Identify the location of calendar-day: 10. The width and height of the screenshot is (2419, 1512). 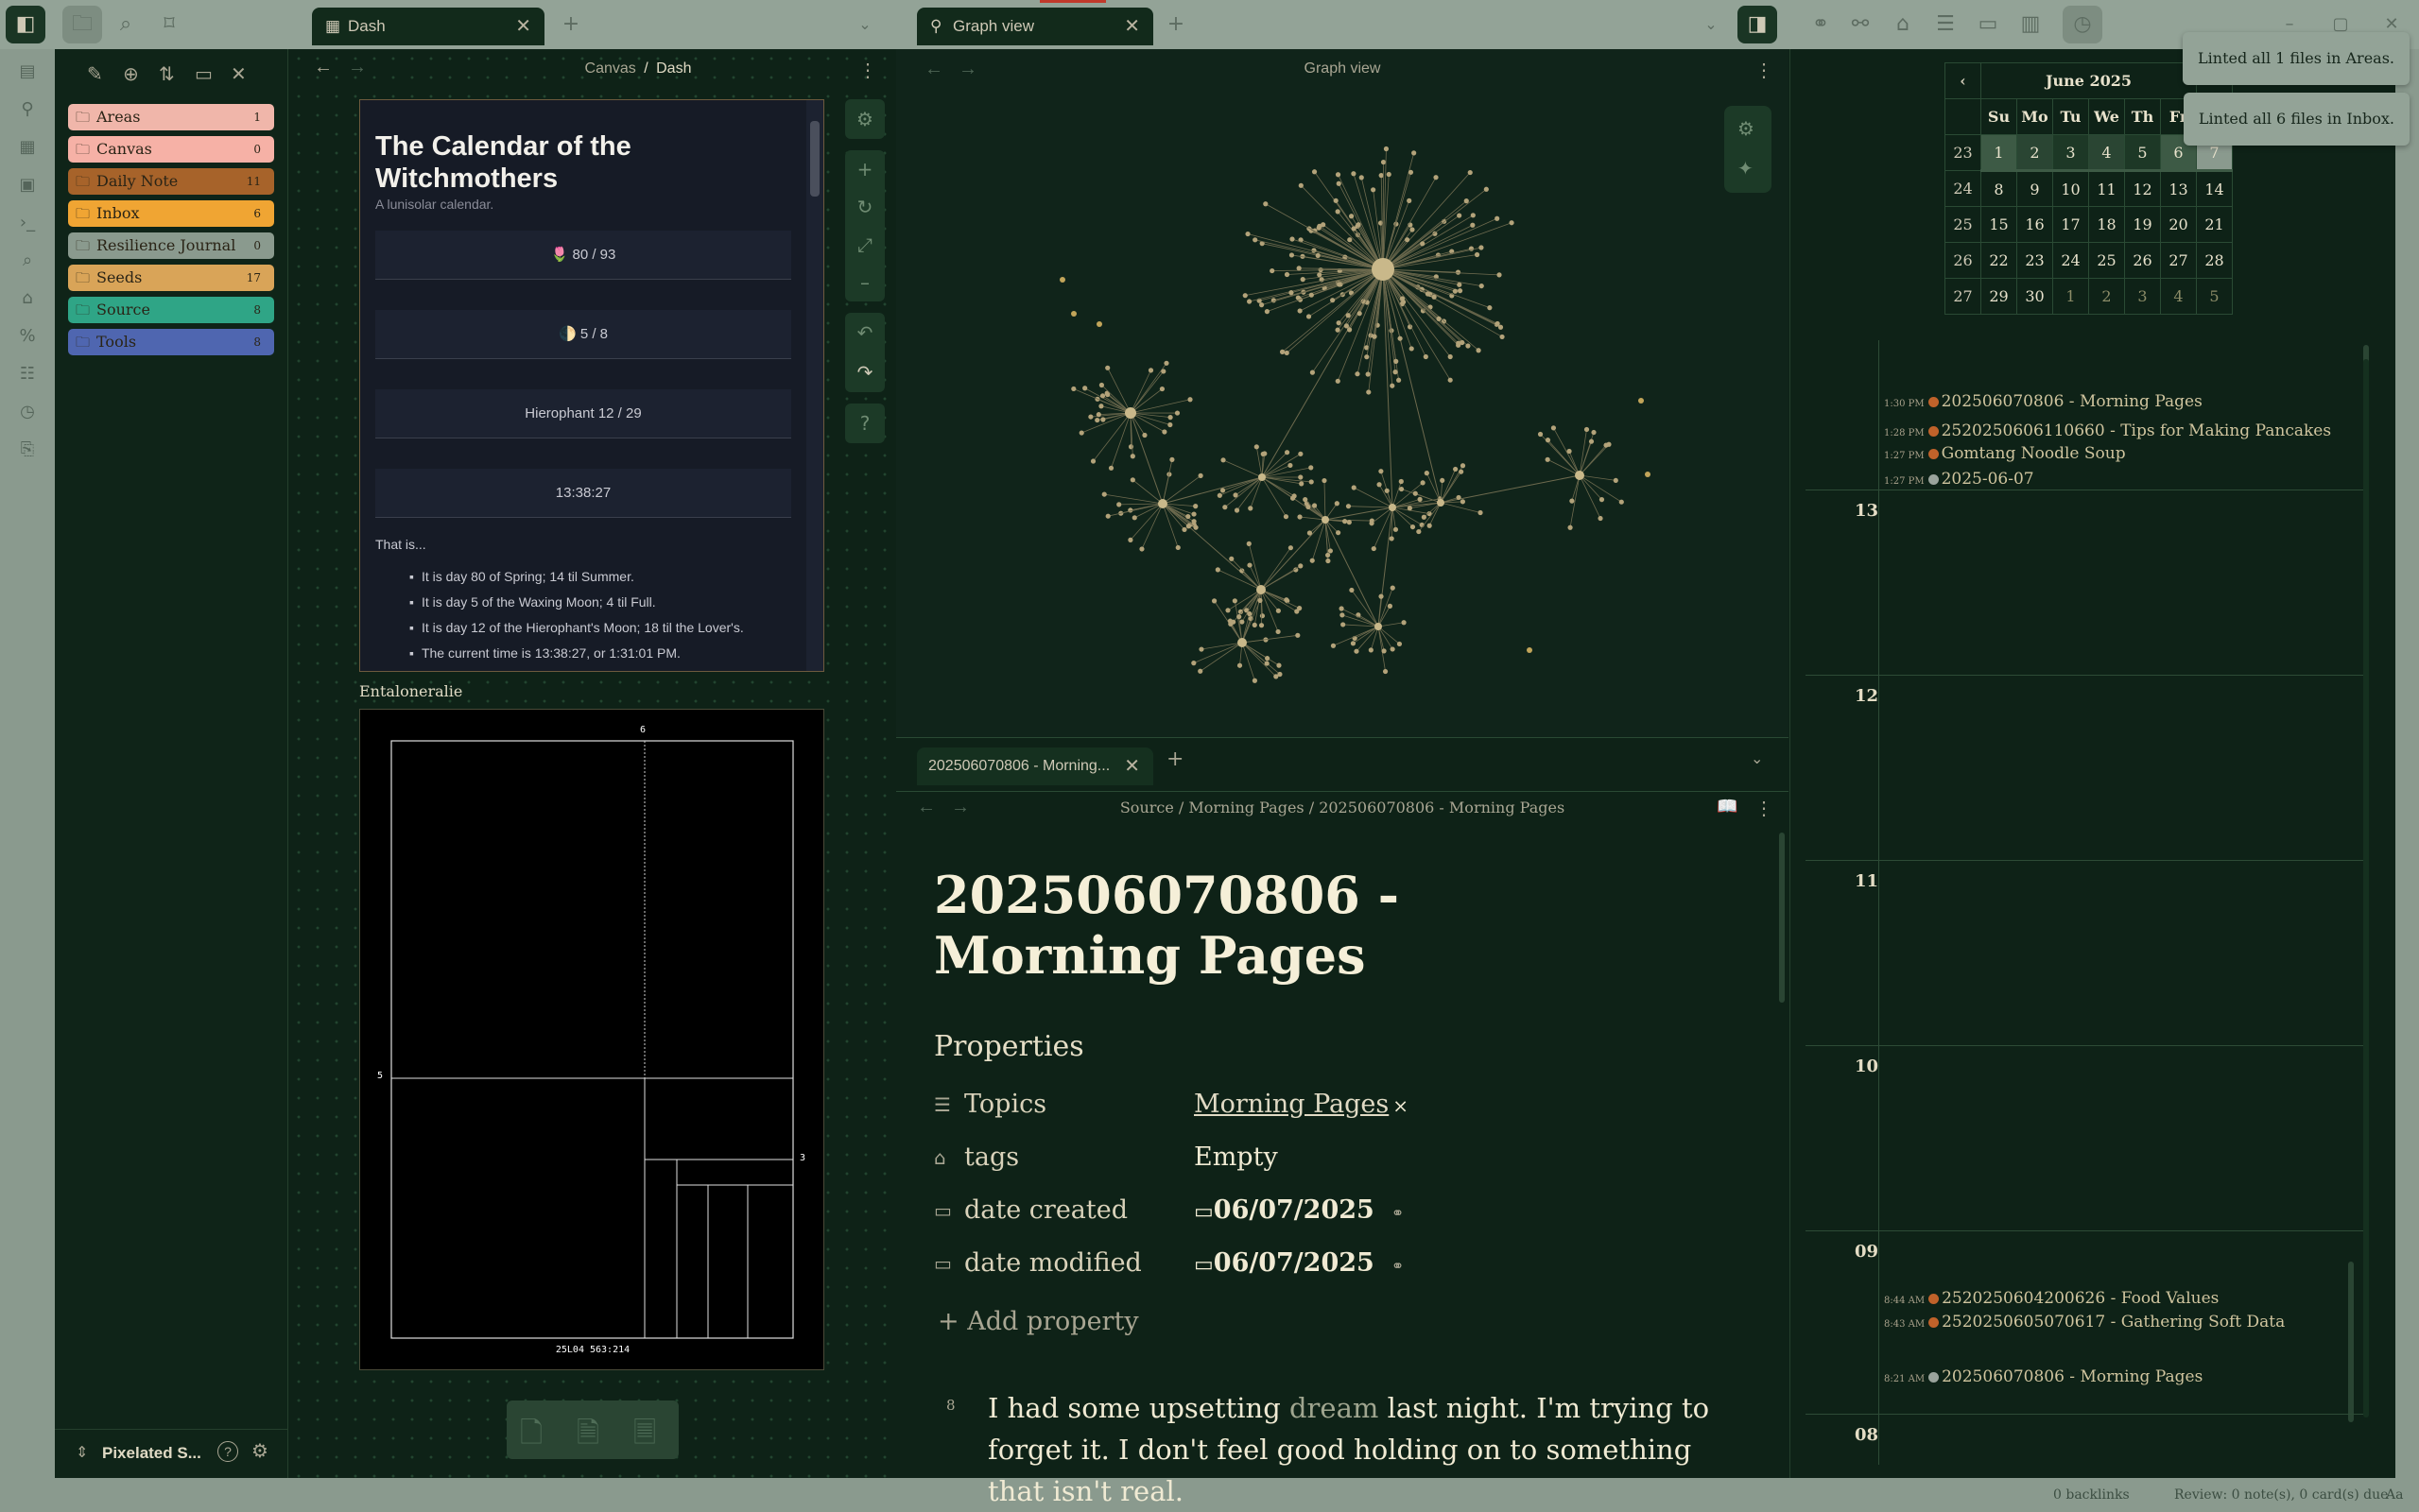
(2071, 189).